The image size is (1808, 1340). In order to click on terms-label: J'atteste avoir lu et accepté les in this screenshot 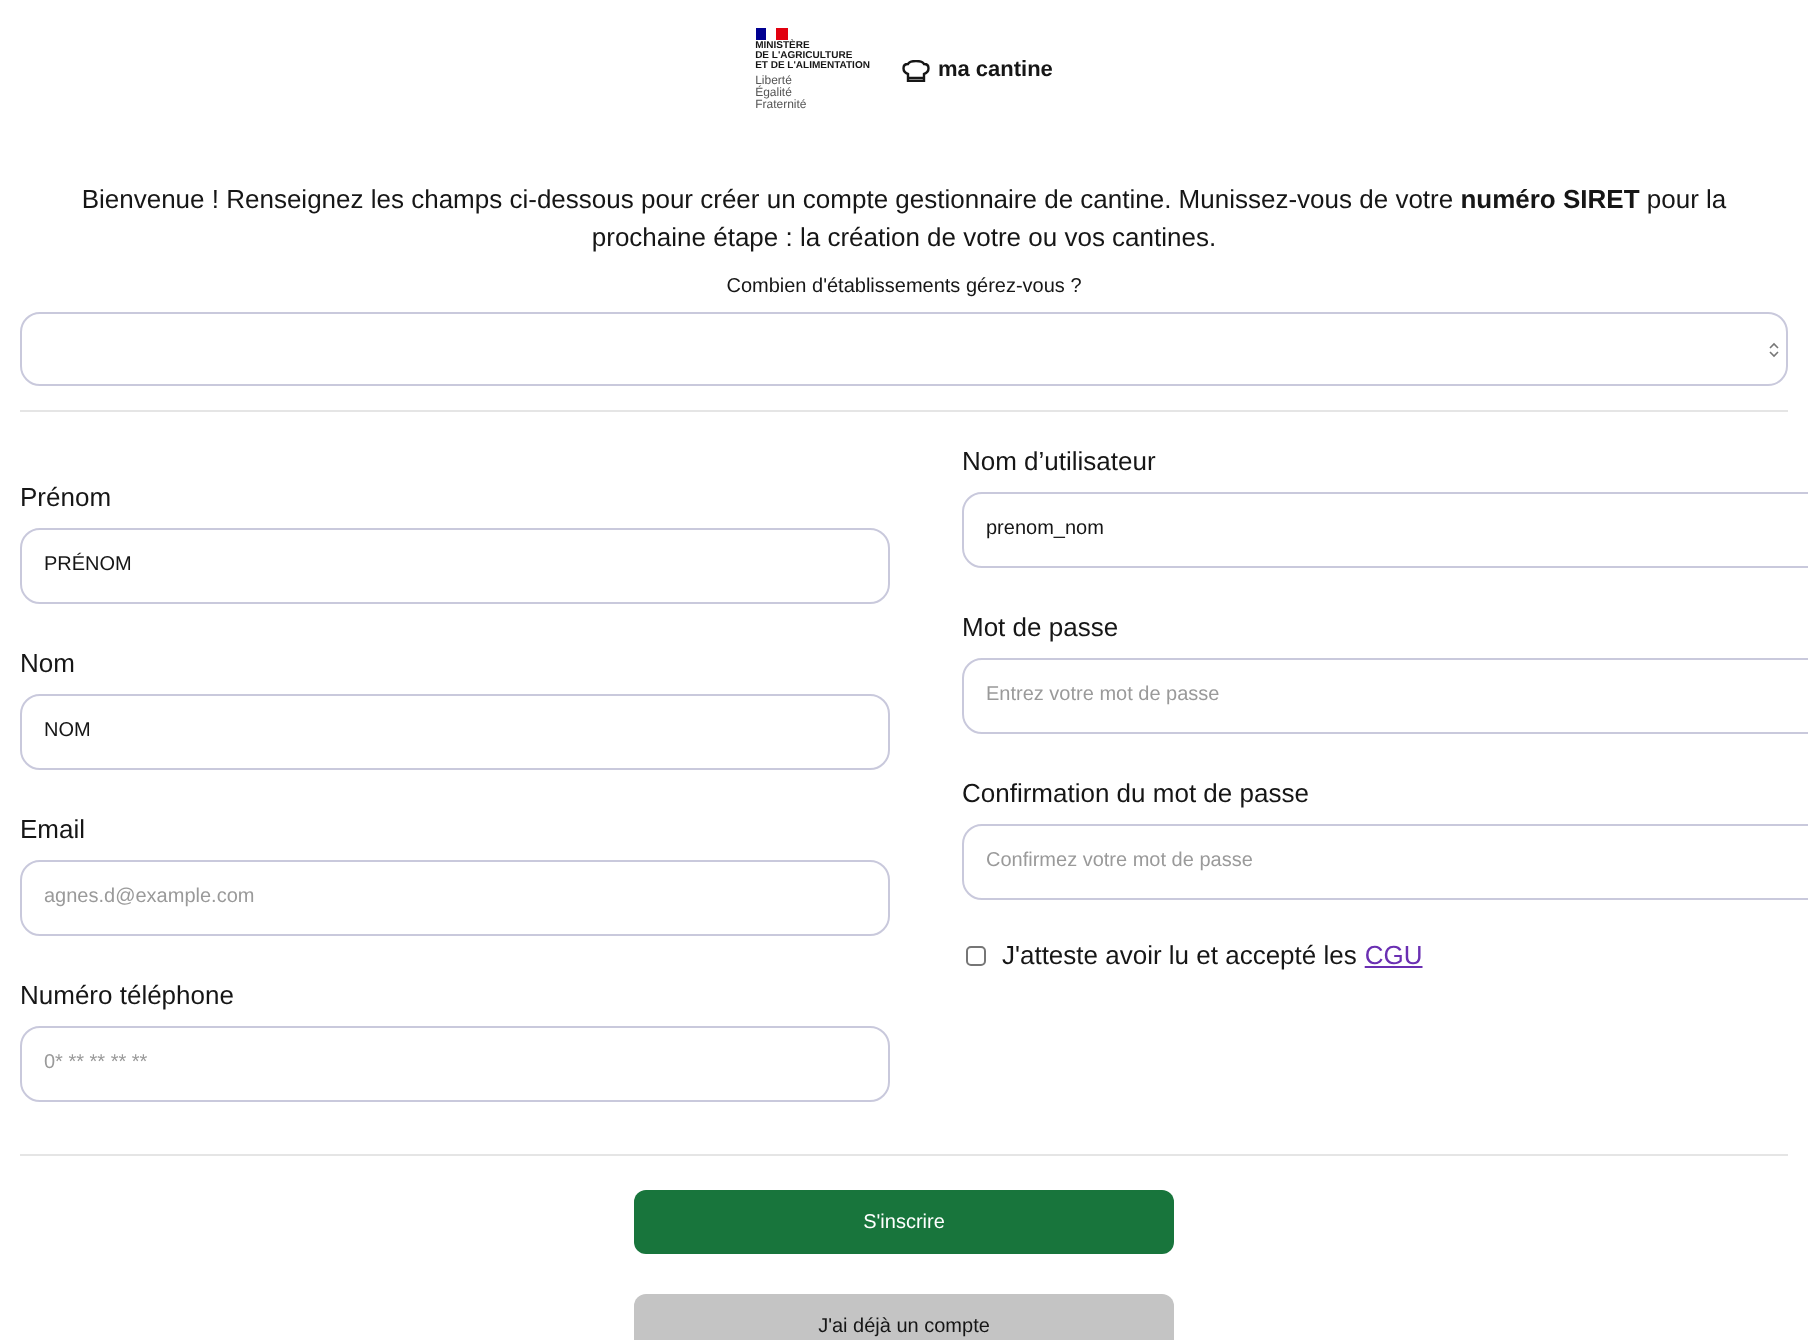, I will do `click(1179, 956)`.